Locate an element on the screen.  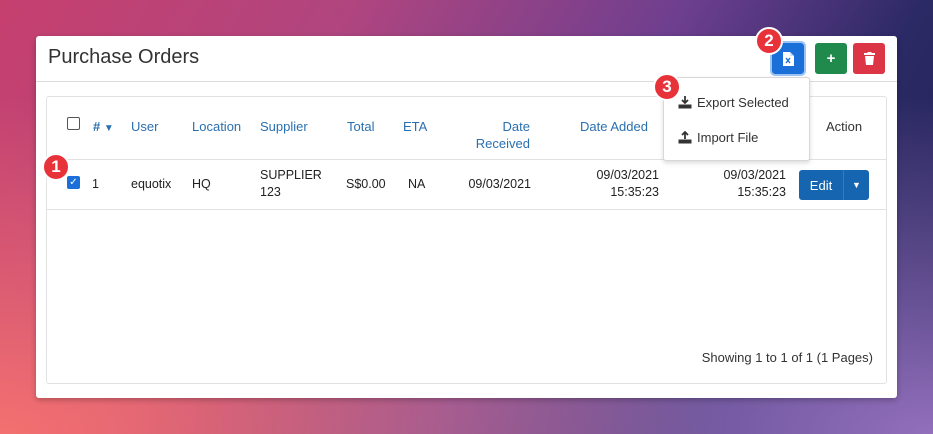
row-checkbox: ✓ is located at coordinates (73, 182).